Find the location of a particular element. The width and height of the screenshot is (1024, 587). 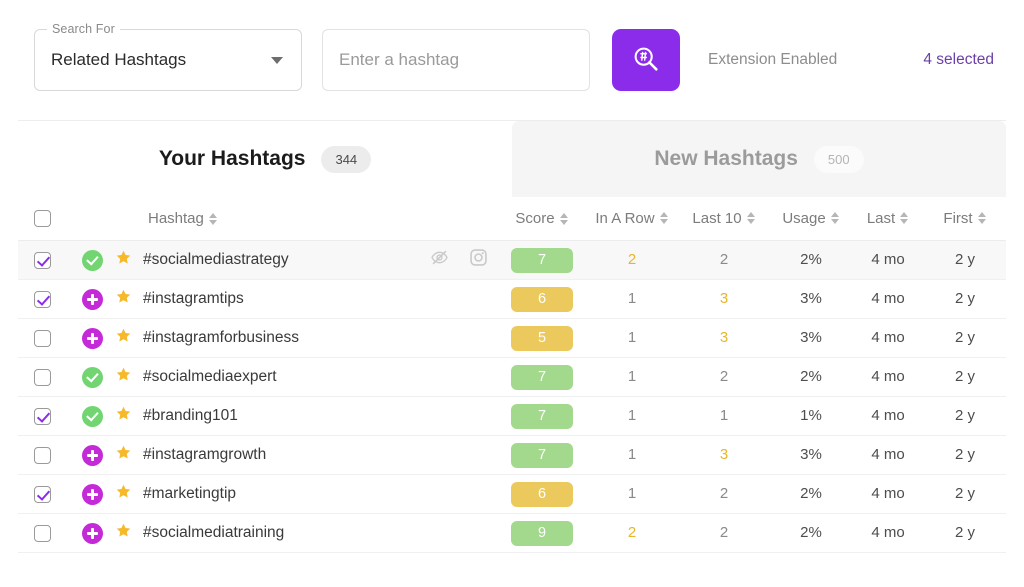

usage-value: 2% is located at coordinates (811, 259).